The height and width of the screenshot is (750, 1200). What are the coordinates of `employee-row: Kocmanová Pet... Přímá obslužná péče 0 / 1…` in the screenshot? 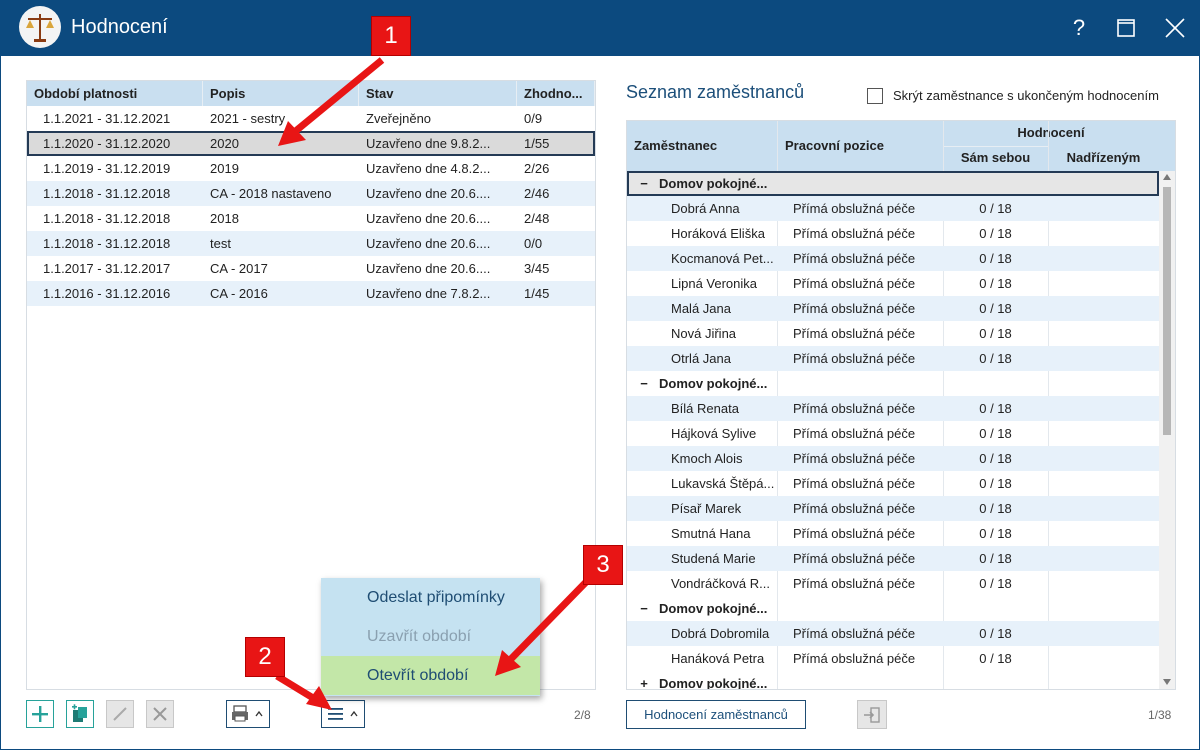 It's located at (893, 258).